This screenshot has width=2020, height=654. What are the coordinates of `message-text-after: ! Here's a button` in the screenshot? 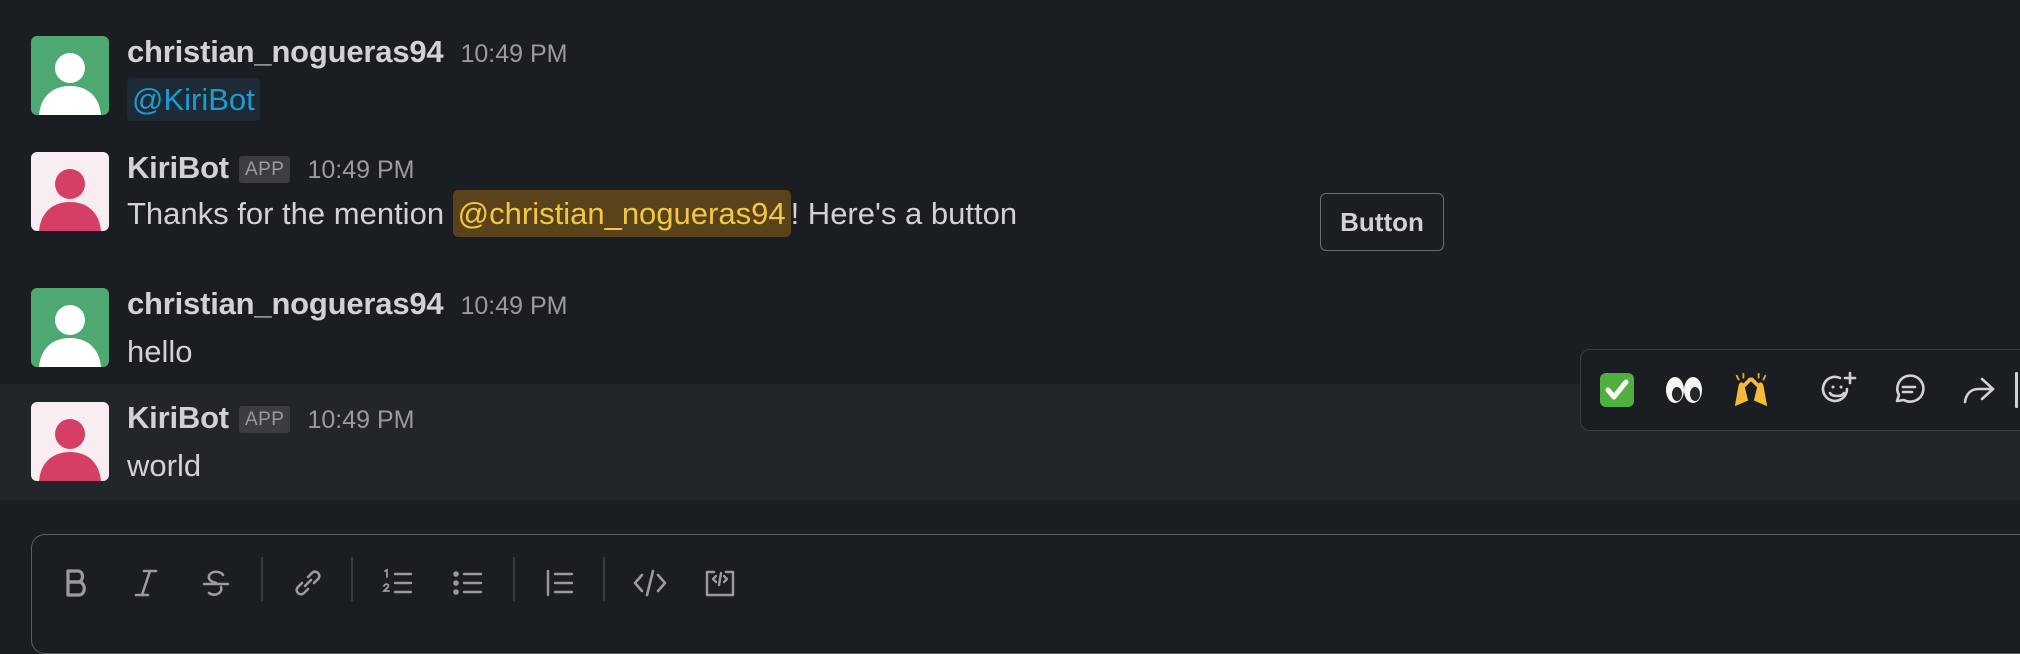 It's located at (904, 213).